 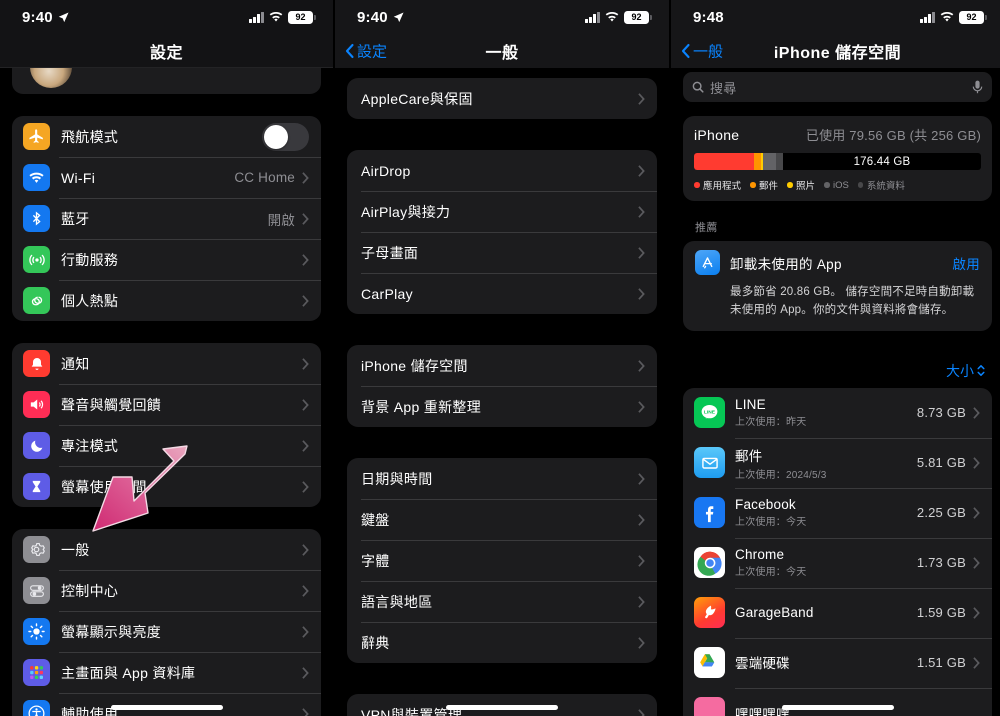 What do you see at coordinates (502, 642) in the screenshot?
I see `general-row-dictionary: 辭典` at bounding box center [502, 642].